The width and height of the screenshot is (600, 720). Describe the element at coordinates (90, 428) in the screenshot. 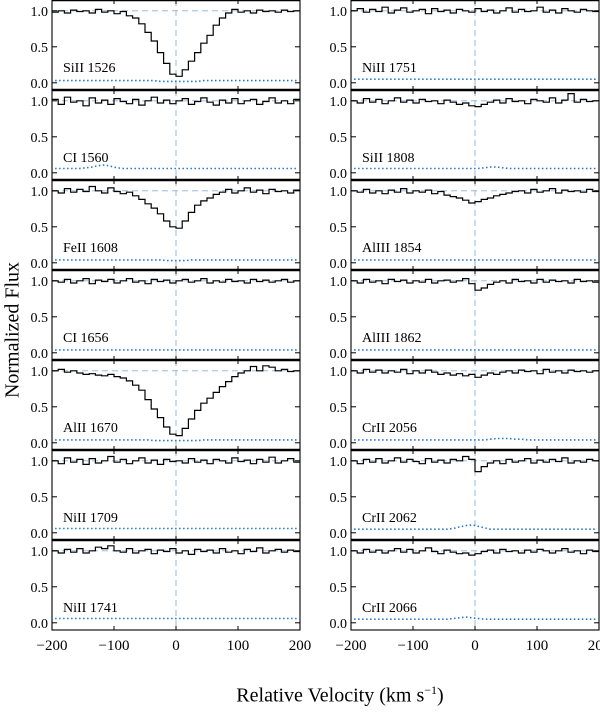

I see `ion-label: AlII 1670` at that location.